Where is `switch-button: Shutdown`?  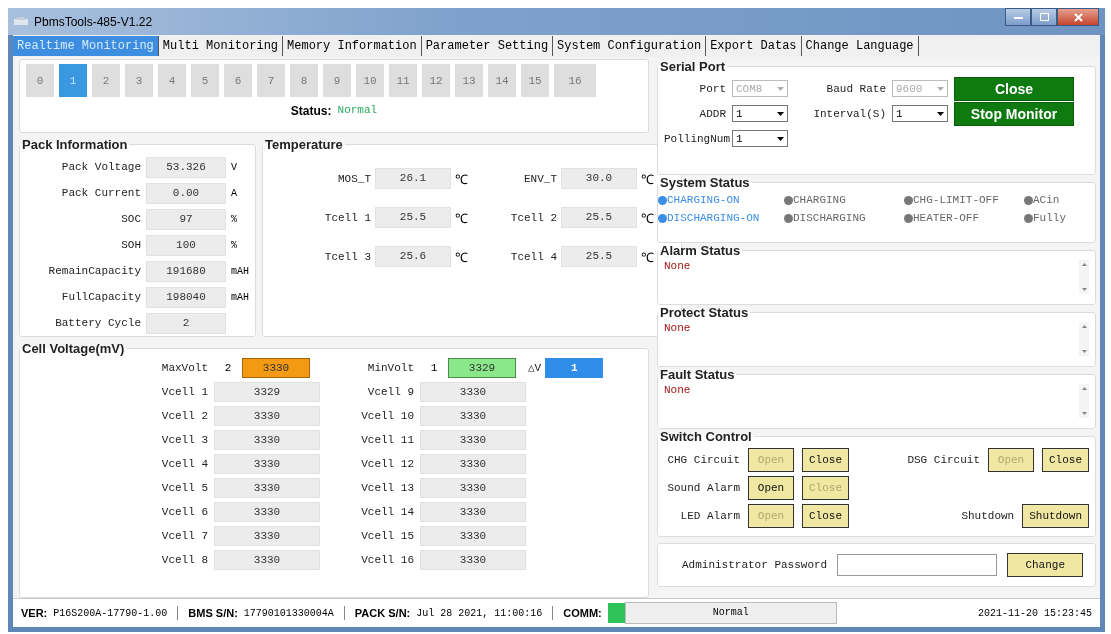 switch-button: Shutdown is located at coordinates (1055, 516).